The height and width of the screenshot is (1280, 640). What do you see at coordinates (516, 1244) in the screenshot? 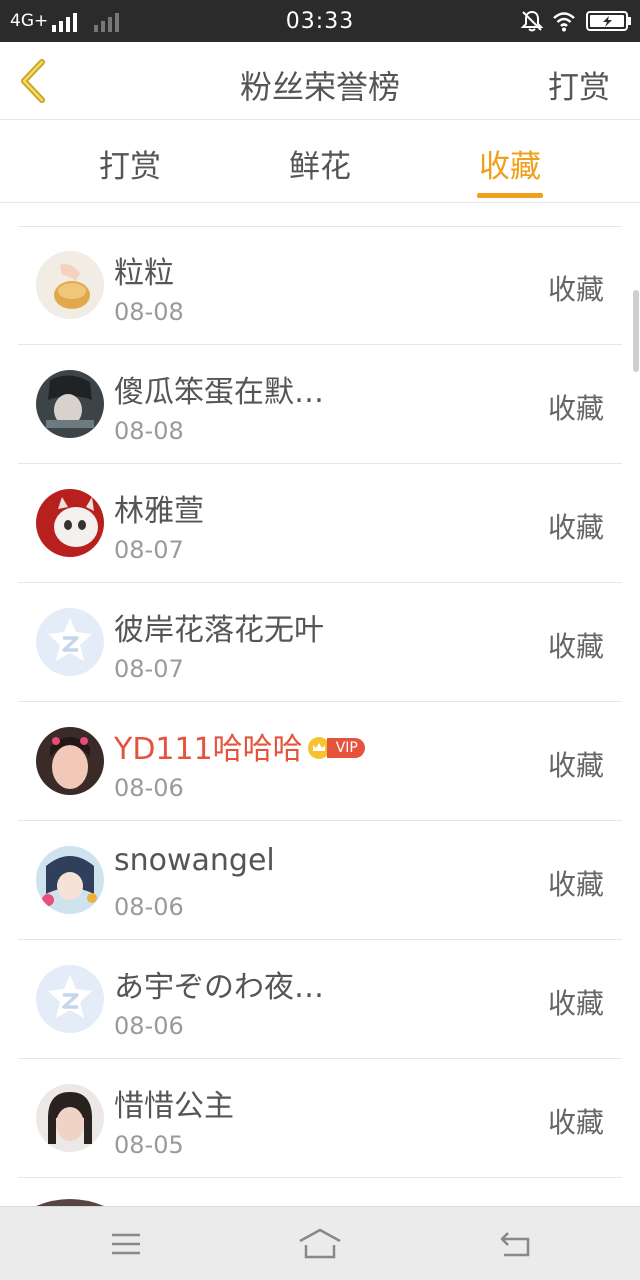
I see `back-icon` at bounding box center [516, 1244].